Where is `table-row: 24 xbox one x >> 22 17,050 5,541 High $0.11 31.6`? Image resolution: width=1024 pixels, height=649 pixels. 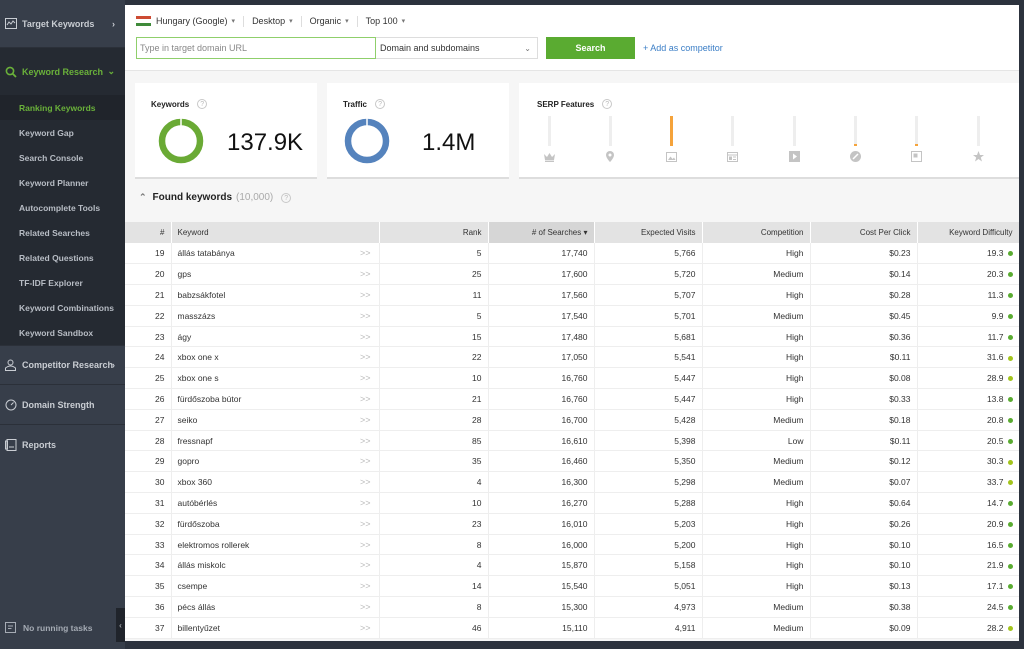 table-row: 24 xbox one x >> 22 17,050 5,541 High $0.11 31.6 is located at coordinates (572, 357).